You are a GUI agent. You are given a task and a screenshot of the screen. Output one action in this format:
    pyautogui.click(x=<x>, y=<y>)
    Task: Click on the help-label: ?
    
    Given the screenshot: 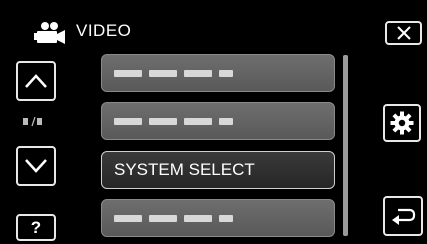 What is the action you would take?
    pyautogui.click(x=36, y=227)
    